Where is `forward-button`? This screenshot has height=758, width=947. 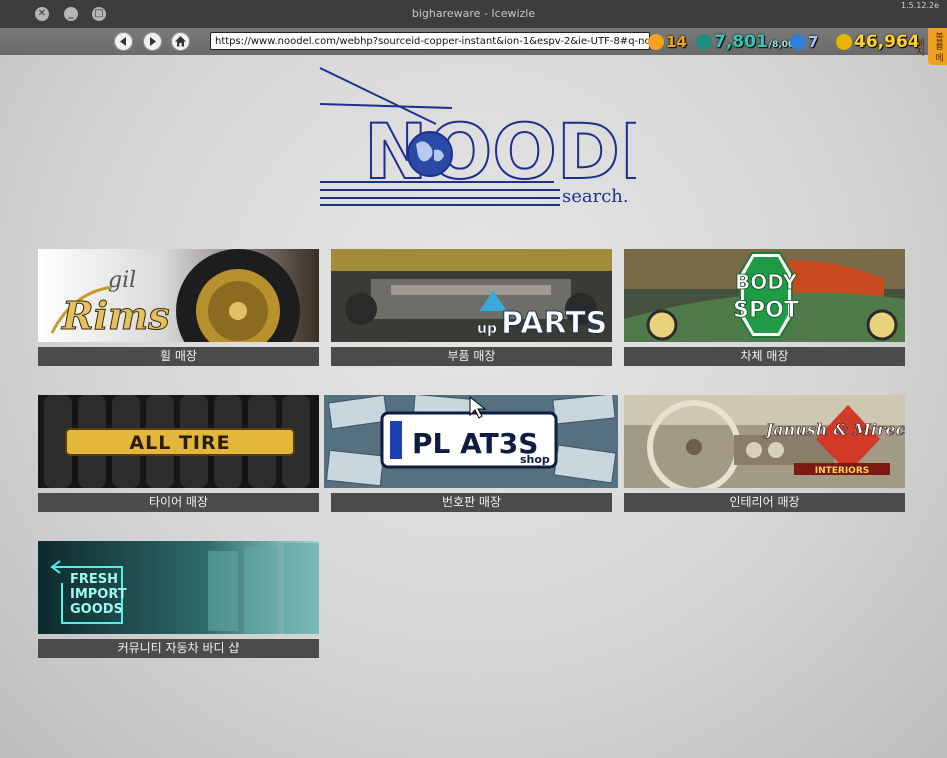 forward-button is located at coordinates (152, 41).